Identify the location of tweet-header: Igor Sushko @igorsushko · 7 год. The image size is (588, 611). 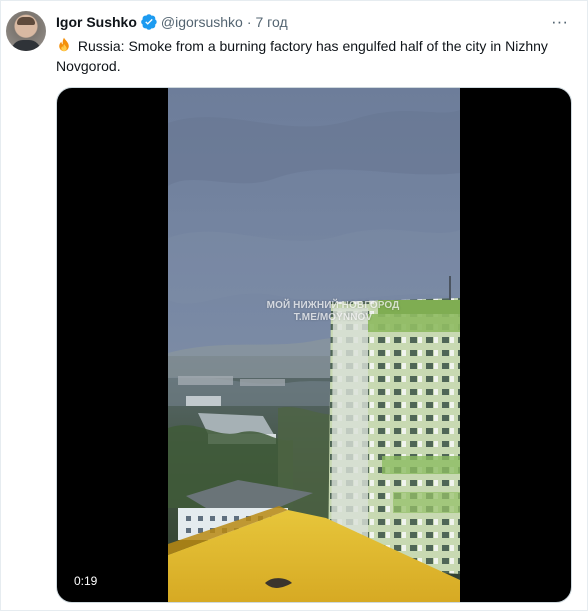
(172, 22).